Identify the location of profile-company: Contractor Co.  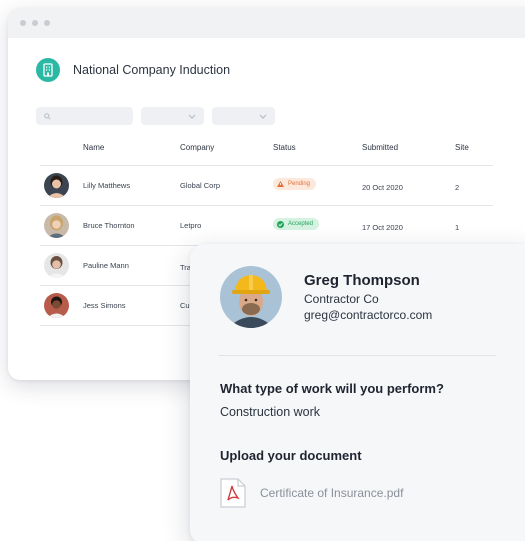
(341, 299).